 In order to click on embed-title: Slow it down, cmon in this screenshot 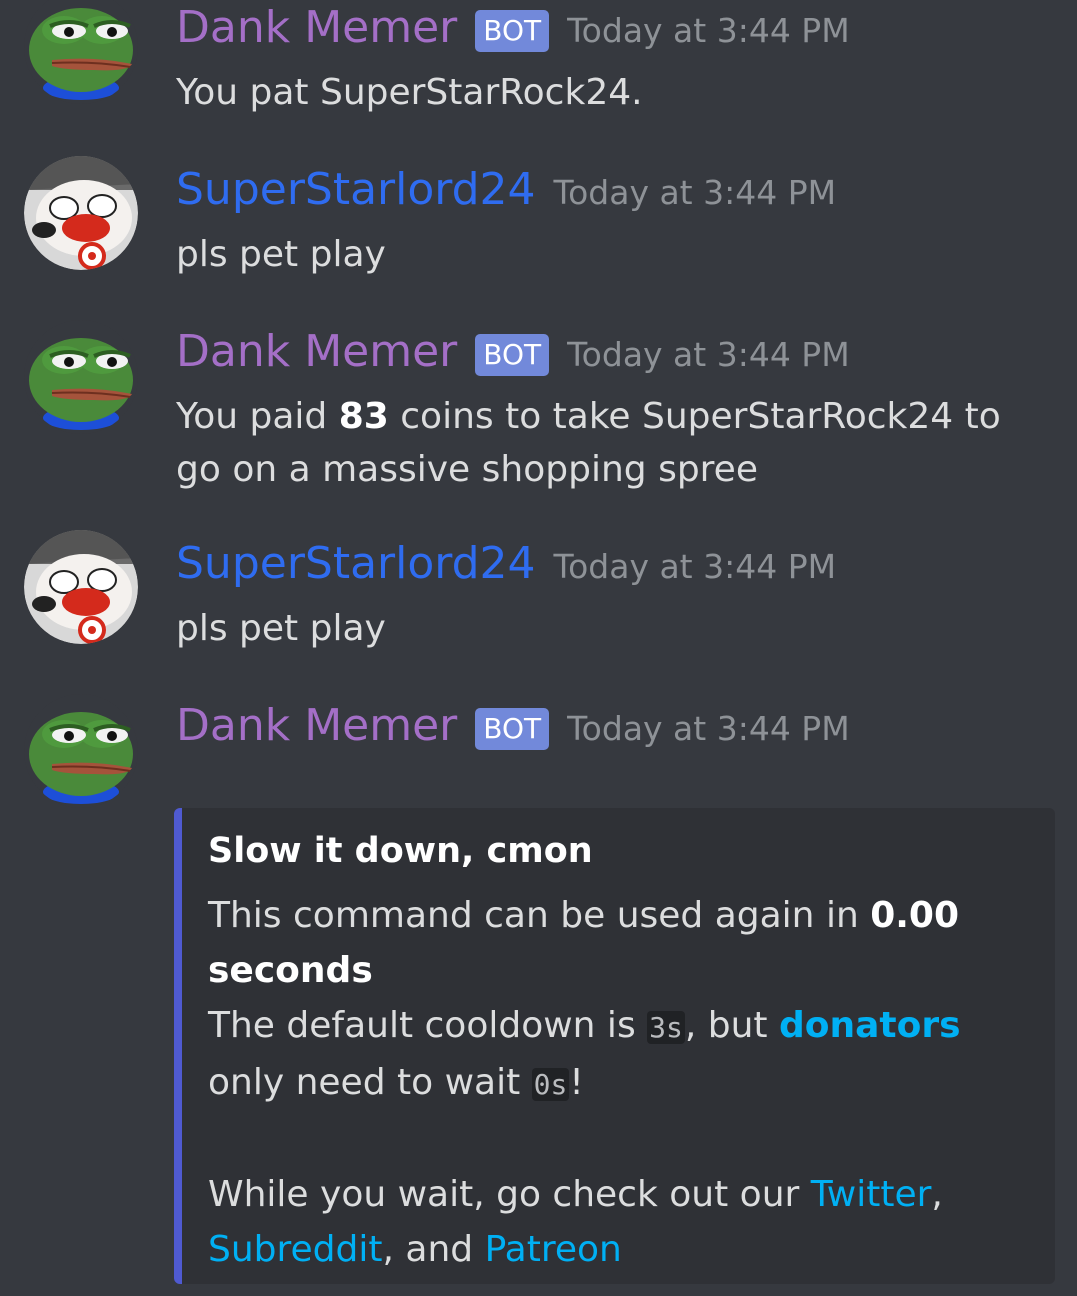, I will do `click(400, 851)`.